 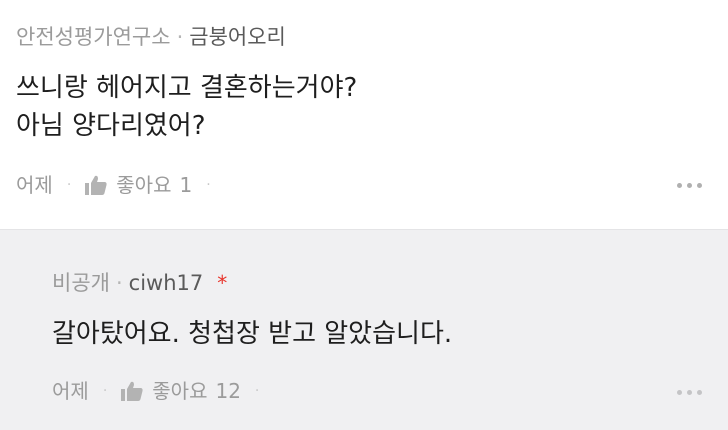 What do you see at coordinates (81, 283) in the screenshot?
I see `reply-group: 비공개` at bounding box center [81, 283].